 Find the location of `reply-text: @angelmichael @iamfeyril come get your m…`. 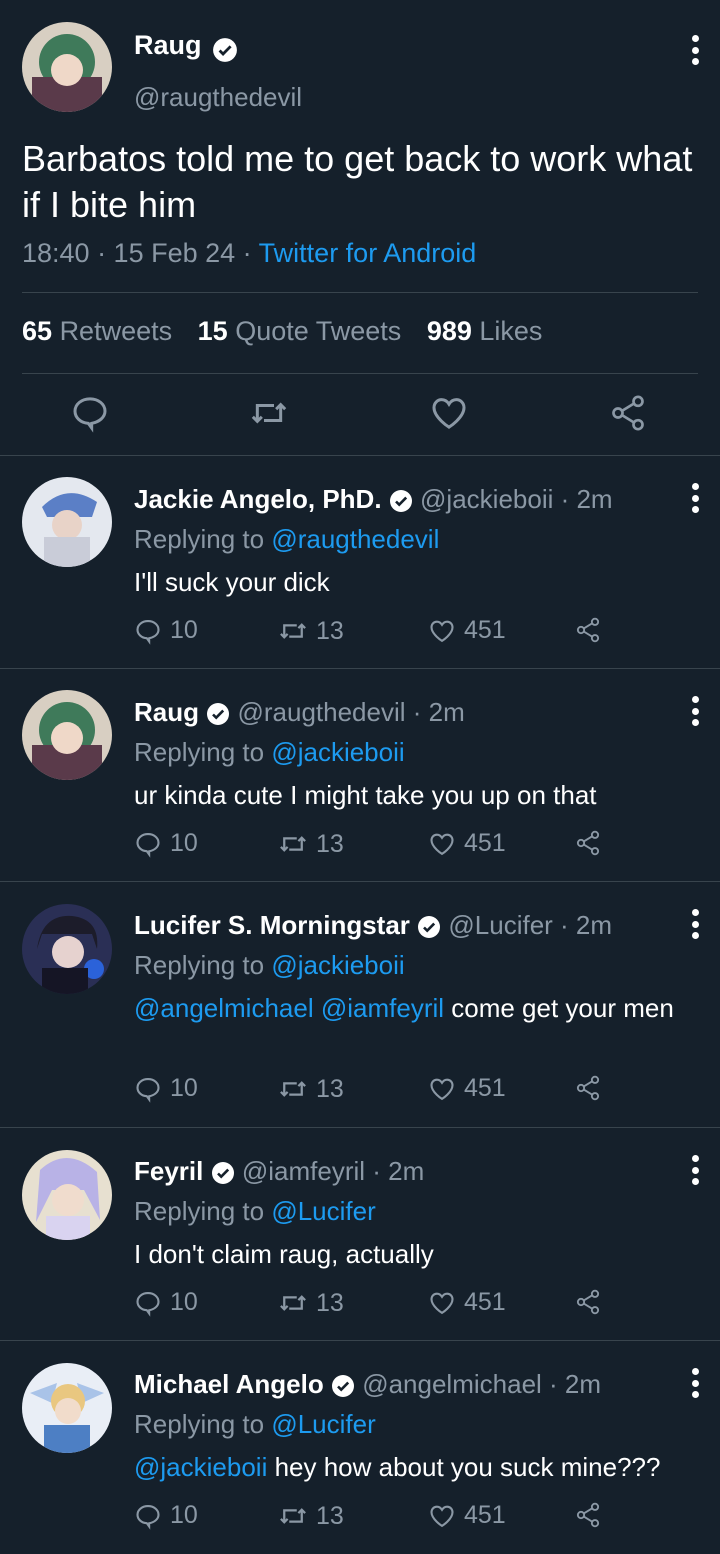

reply-text: @angelmichael @iamfeyril come get your m… is located at coordinates (404, 1008).